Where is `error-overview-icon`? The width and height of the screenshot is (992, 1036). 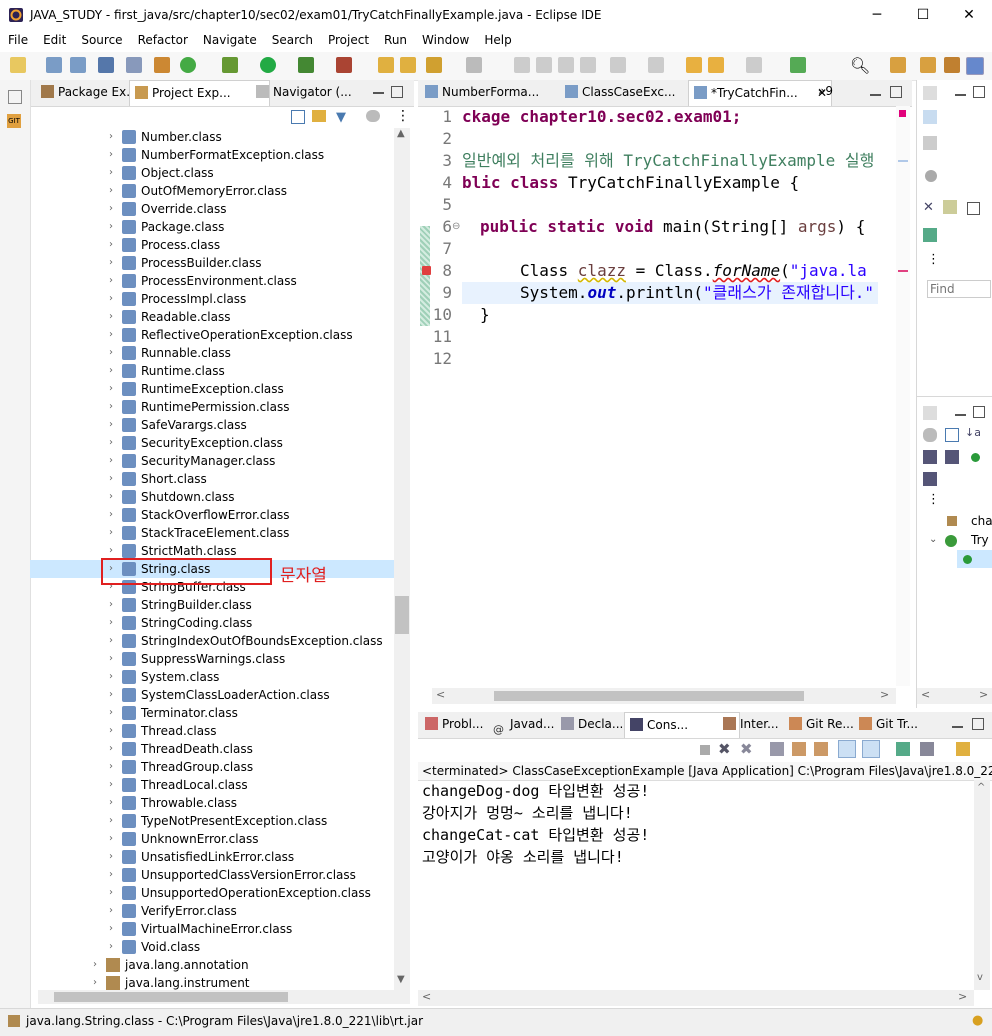 error-overview-icon is located at coordinates (902, 113).